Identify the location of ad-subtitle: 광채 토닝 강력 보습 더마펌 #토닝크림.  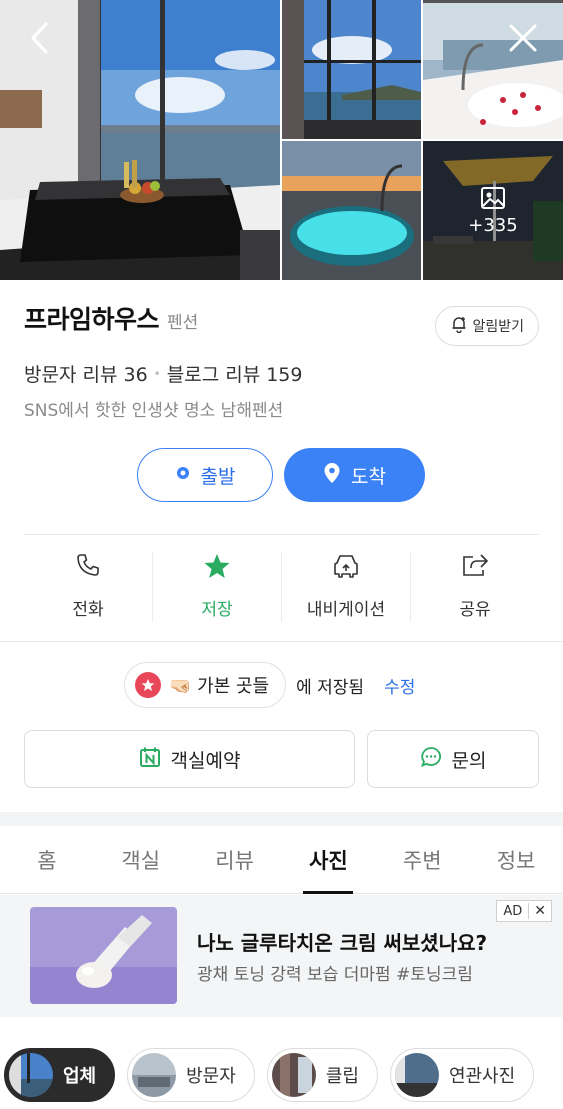
(335, 975).